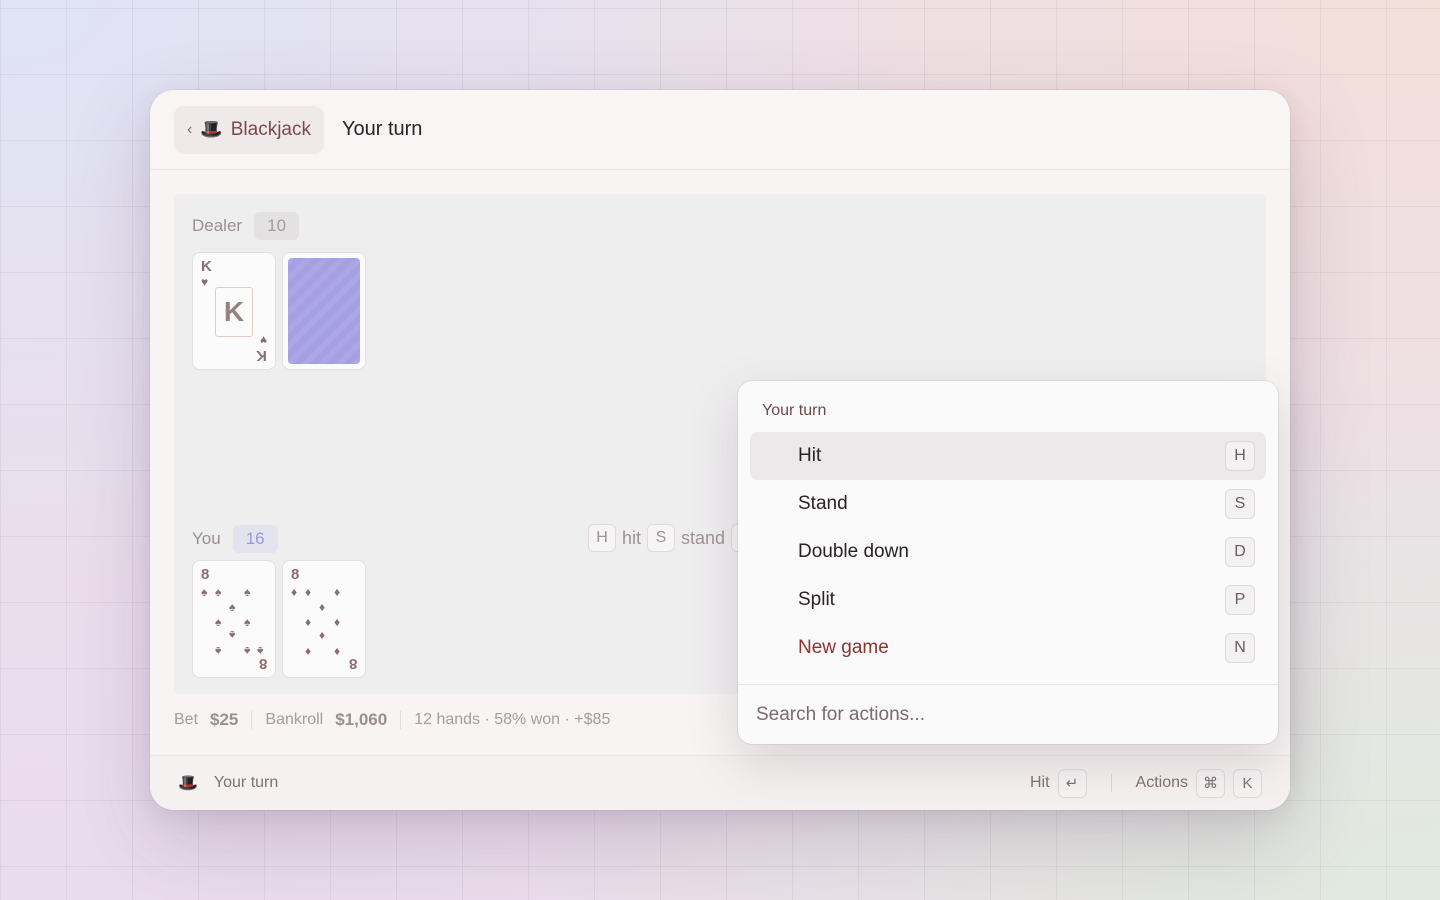  I want to click on dealer-card-king-hearts: K ♥ K ♥ K, so click(234, 311).